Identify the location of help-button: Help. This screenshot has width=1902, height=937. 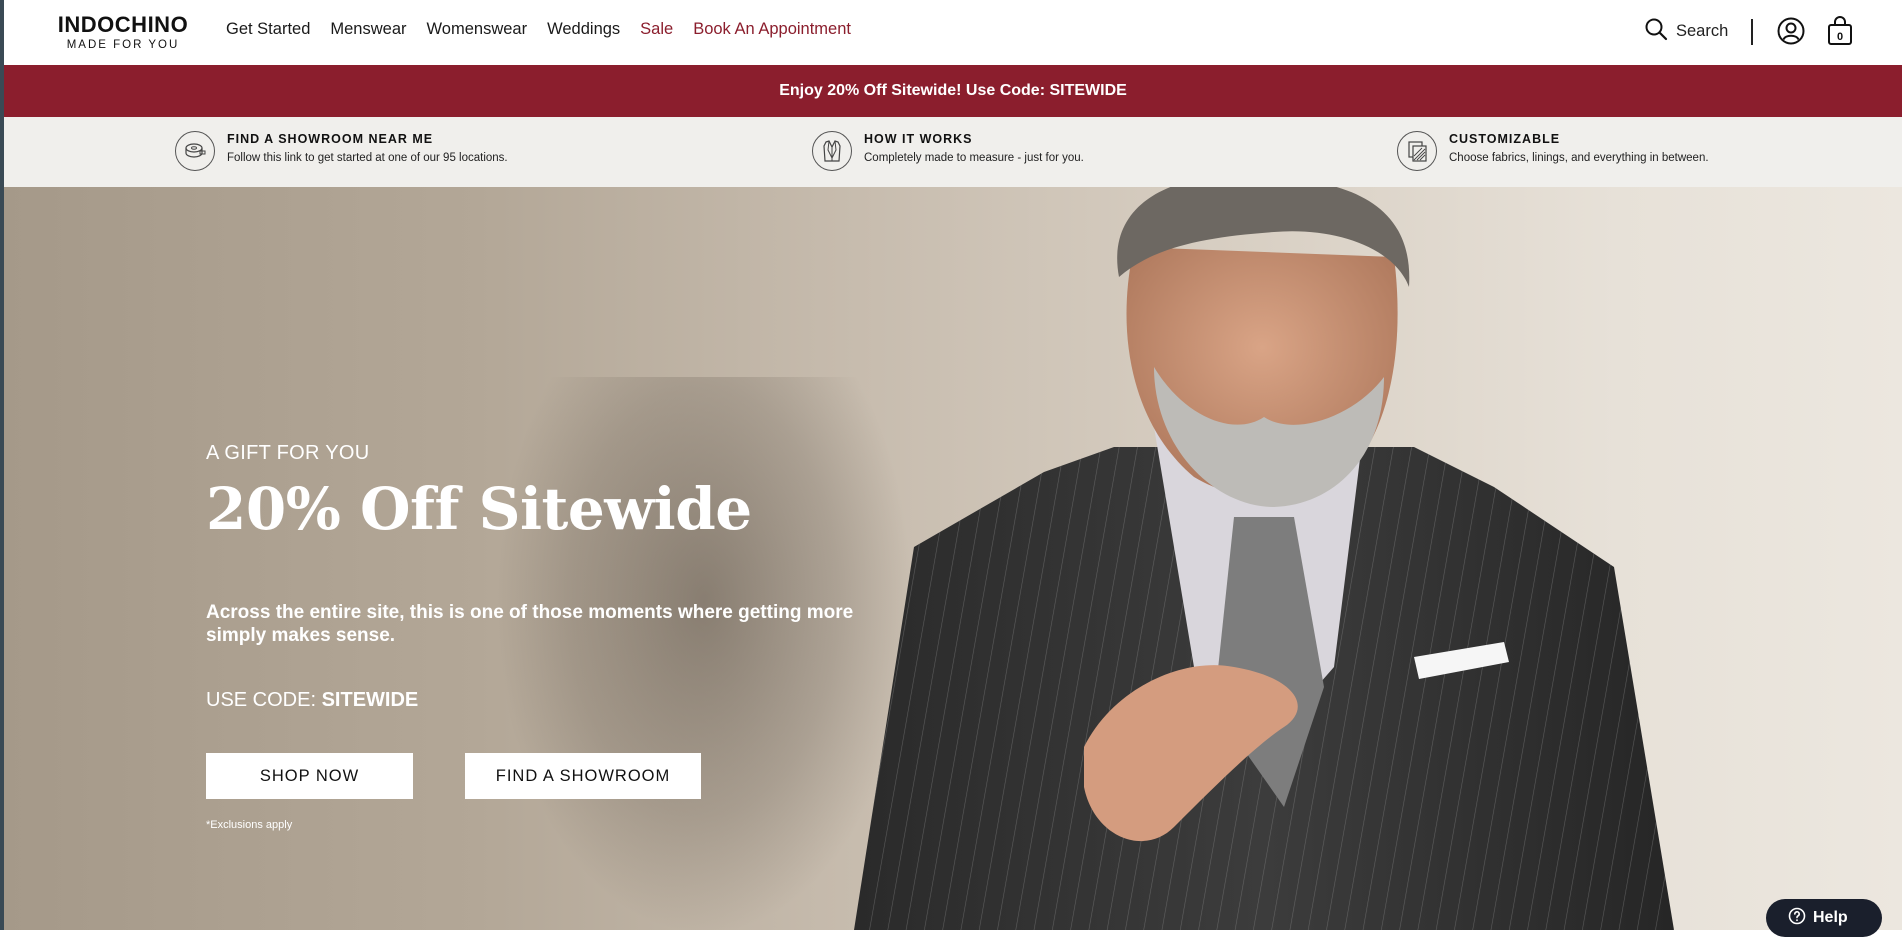
(1824, 918).